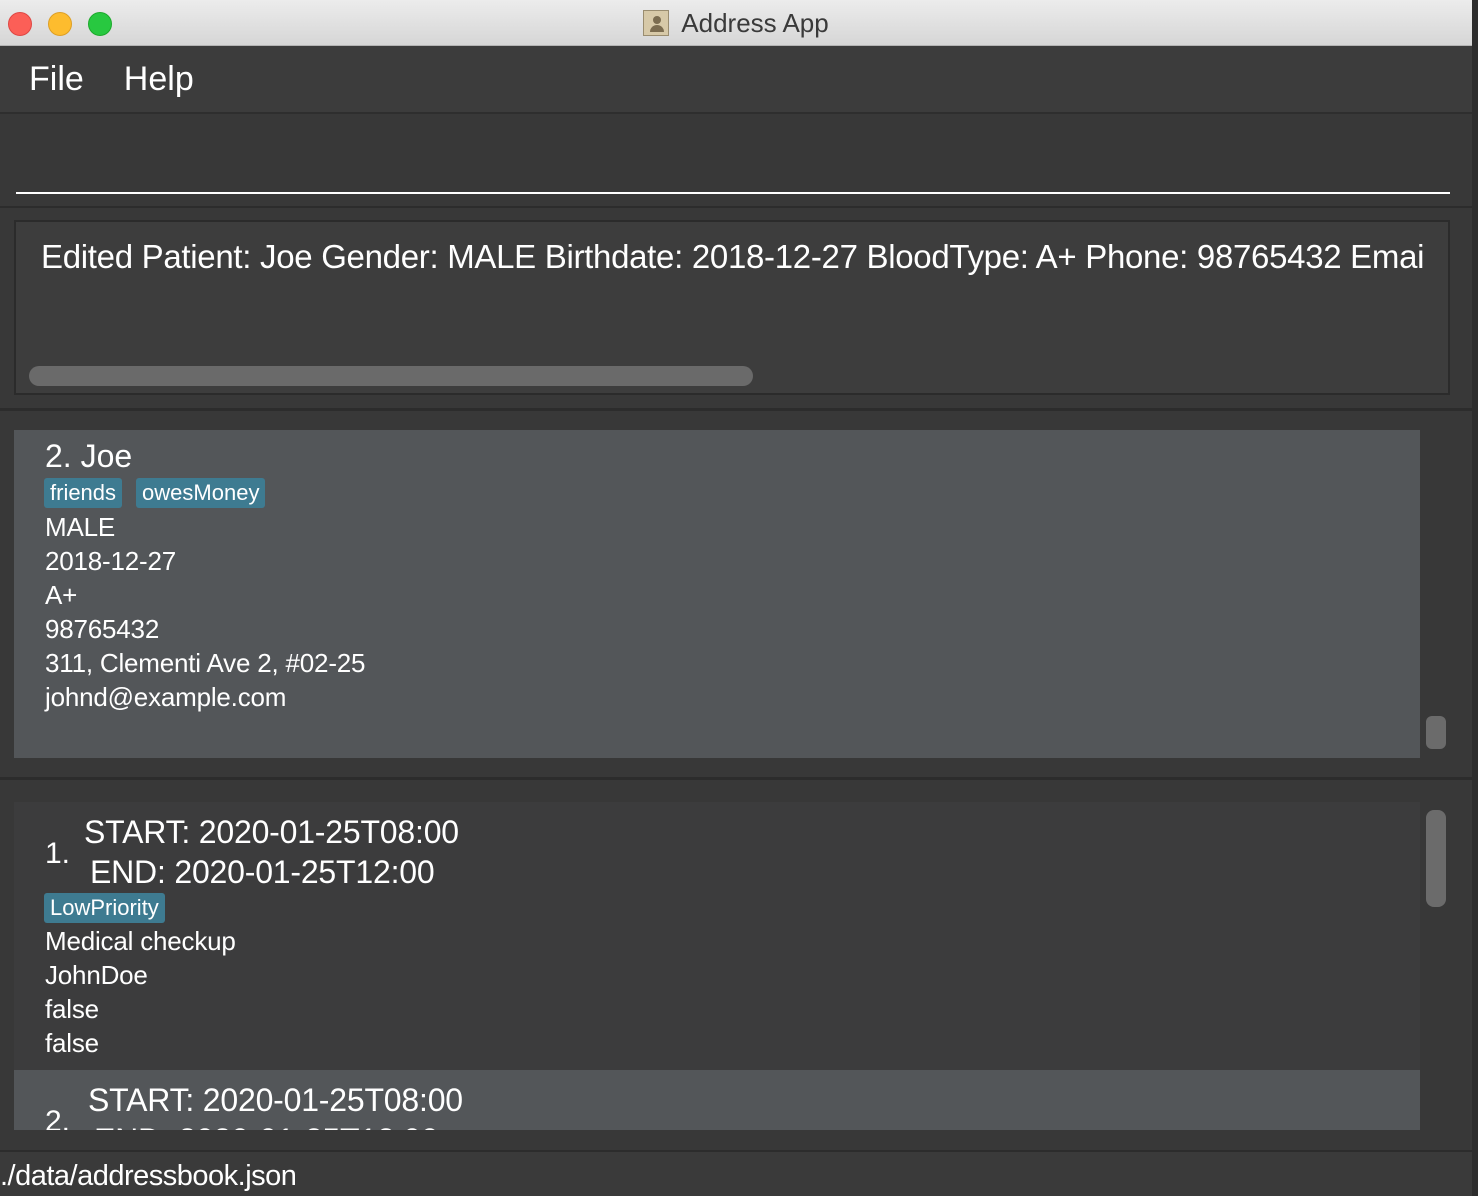  Describe the element at coordinates (102, 629) in the screenshot. I see `patient-phone: 98765432` at that location.